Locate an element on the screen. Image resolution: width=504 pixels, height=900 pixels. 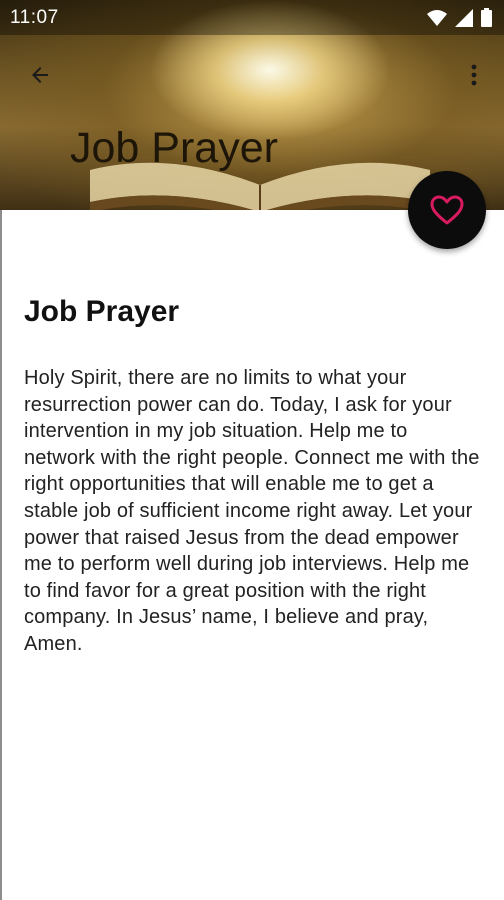
left-edge-divider is located at coordinates (1, 555).